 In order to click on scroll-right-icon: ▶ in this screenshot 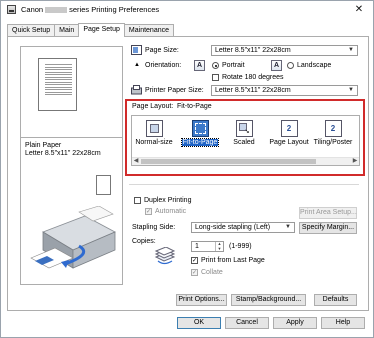, I will do `click(355, 161)`.